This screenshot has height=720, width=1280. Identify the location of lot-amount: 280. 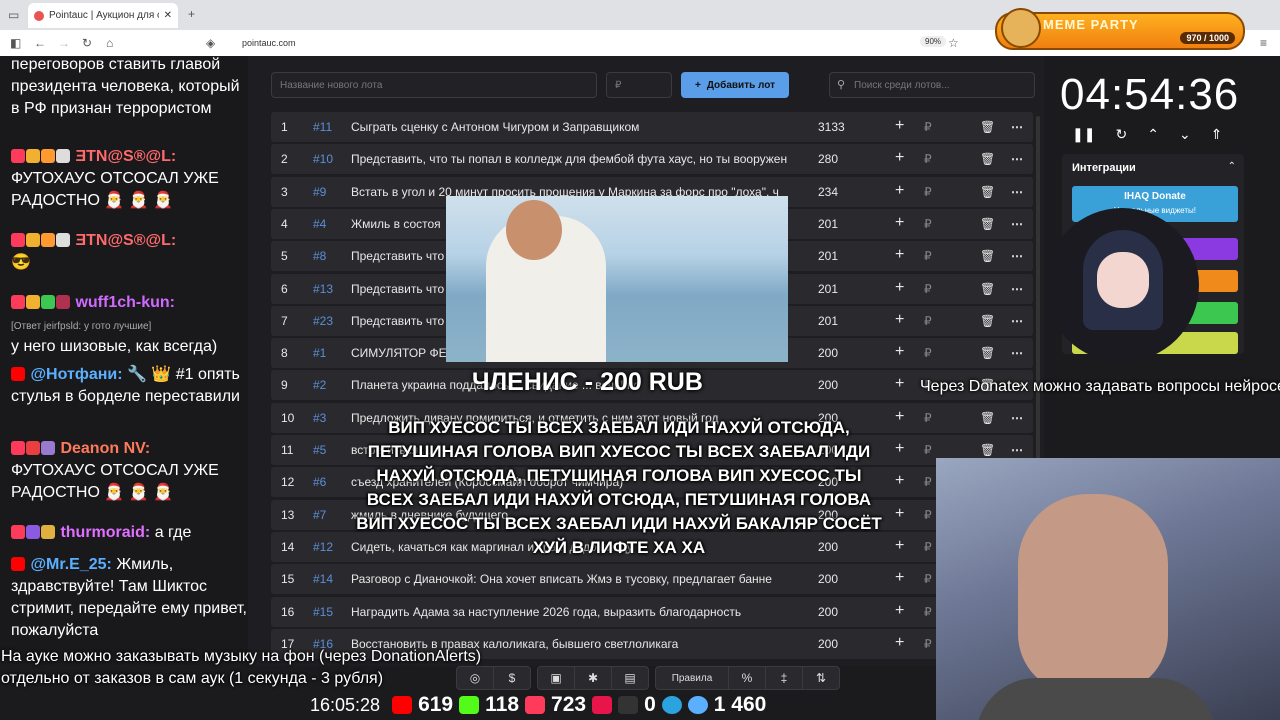
(828, 159).